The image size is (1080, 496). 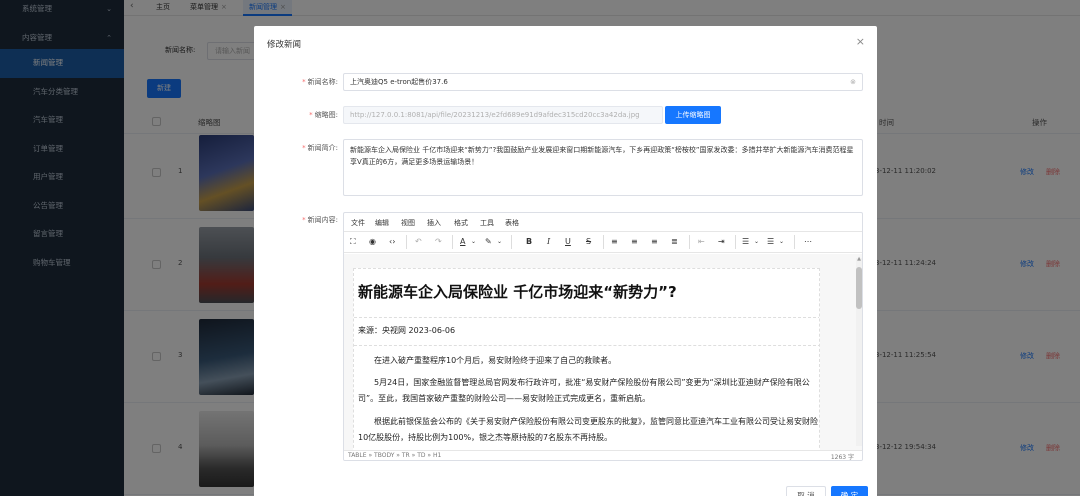 What do you see at coordinates (418, 242) in the screenshot?
I see `undo-icon: ↶` at bounding box center [418, 242].